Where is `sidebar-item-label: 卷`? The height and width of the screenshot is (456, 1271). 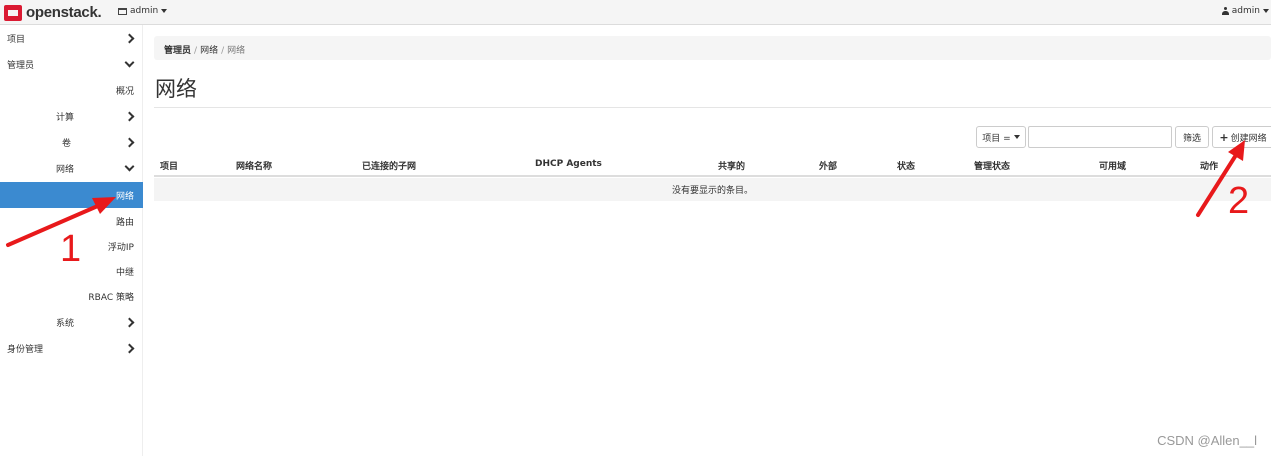
sidebar-item-label: 卷 is located at coordinates (67, 143).